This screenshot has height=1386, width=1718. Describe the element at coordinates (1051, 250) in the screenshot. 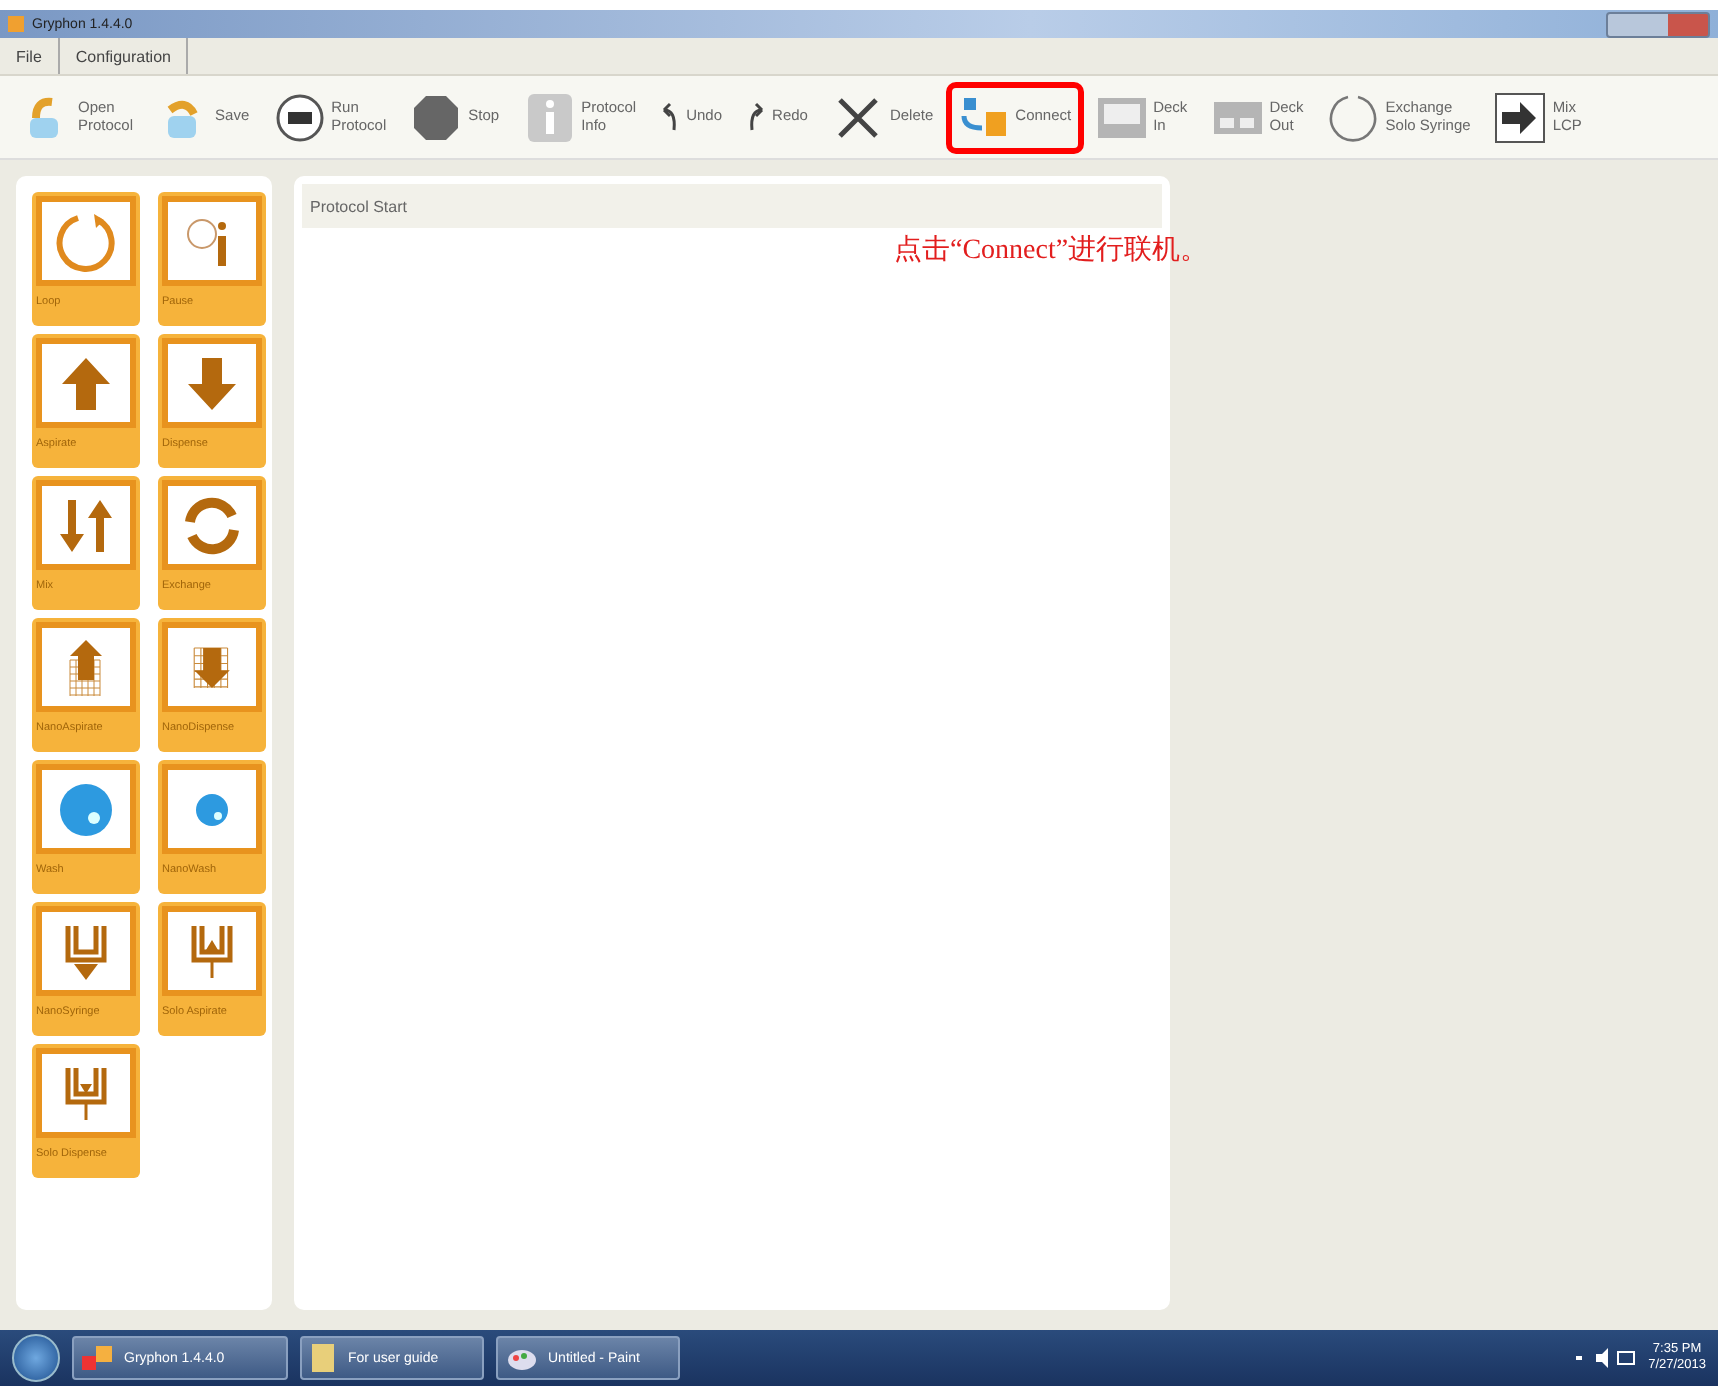

I see `annotation-text: 点击“Connect”进行联机。` at that location.